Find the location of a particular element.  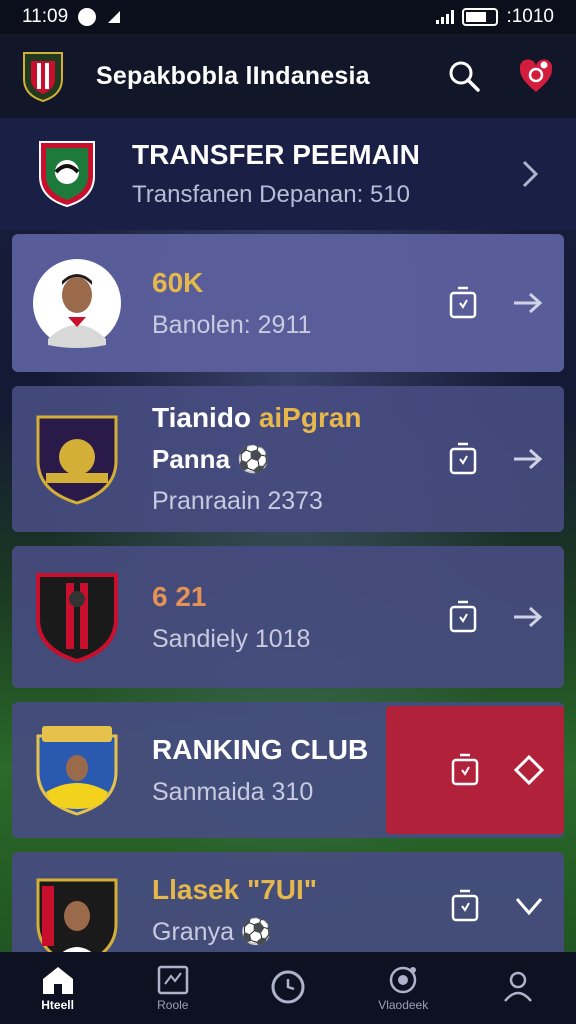

clock-icon is located at coordinates (288, 987).